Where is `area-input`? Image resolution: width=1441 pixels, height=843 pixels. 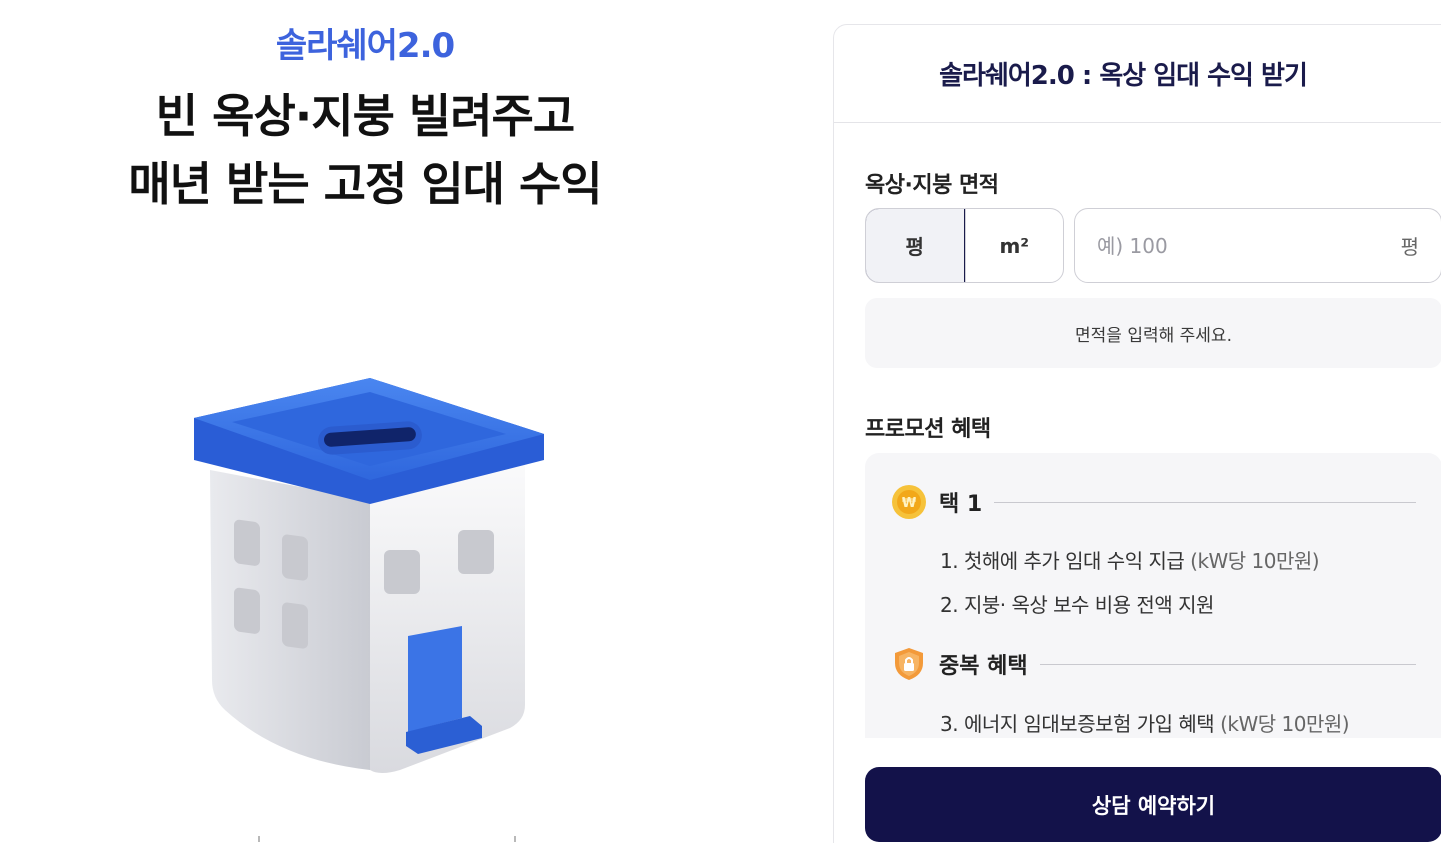
area-input is located at coordinates (1249, 245).